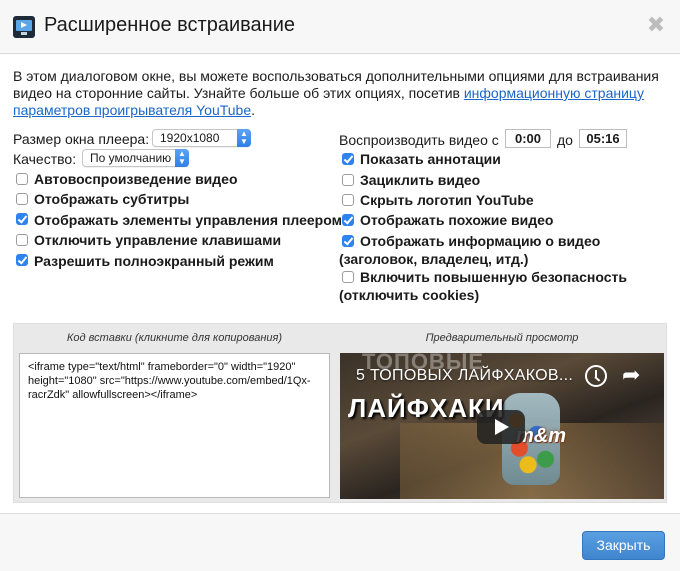  Describe the element at coordinates (656, 25) in the screenshot. I see `close-icon: ✖` at that location.